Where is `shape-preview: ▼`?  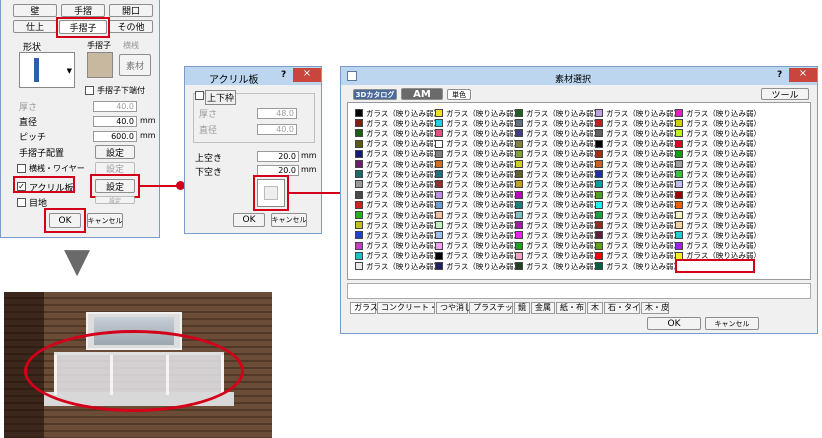
shape-preview: ▼ is located at coordinates (47, 70).